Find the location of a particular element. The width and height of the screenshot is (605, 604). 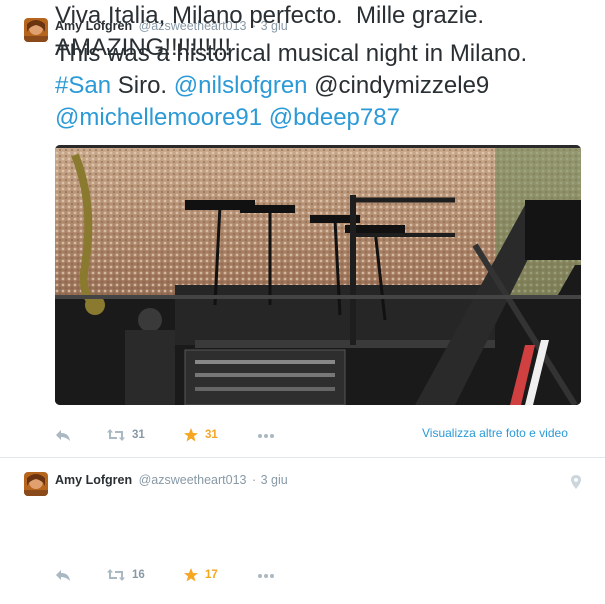

retweet-button: 16 is located at coordinates (125, 575).